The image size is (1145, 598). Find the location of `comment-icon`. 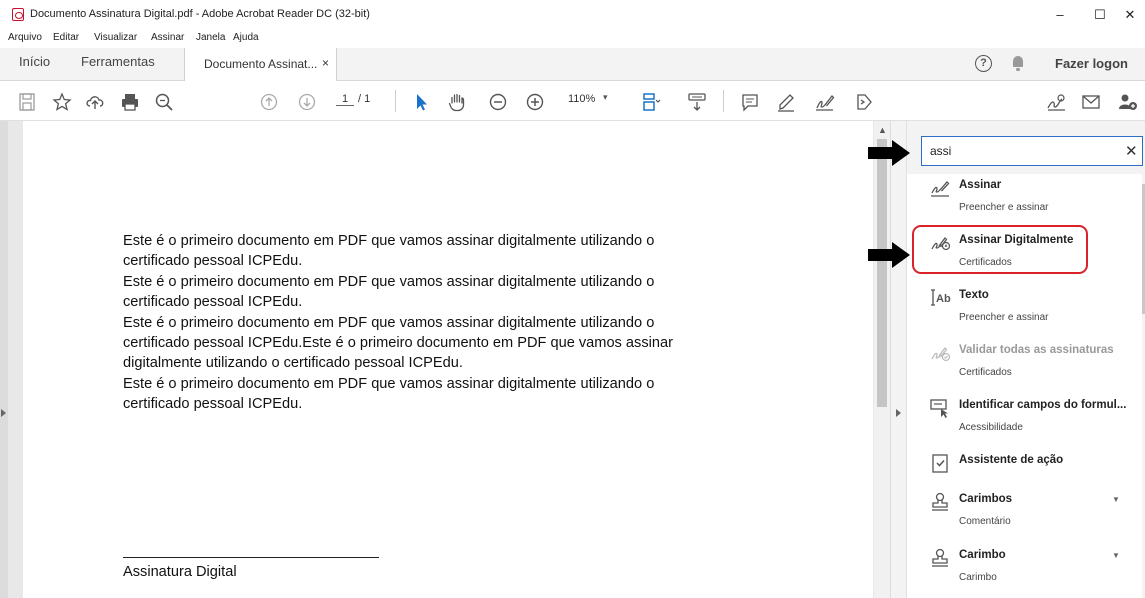

comment-icon is located at coordinates (750, 102).